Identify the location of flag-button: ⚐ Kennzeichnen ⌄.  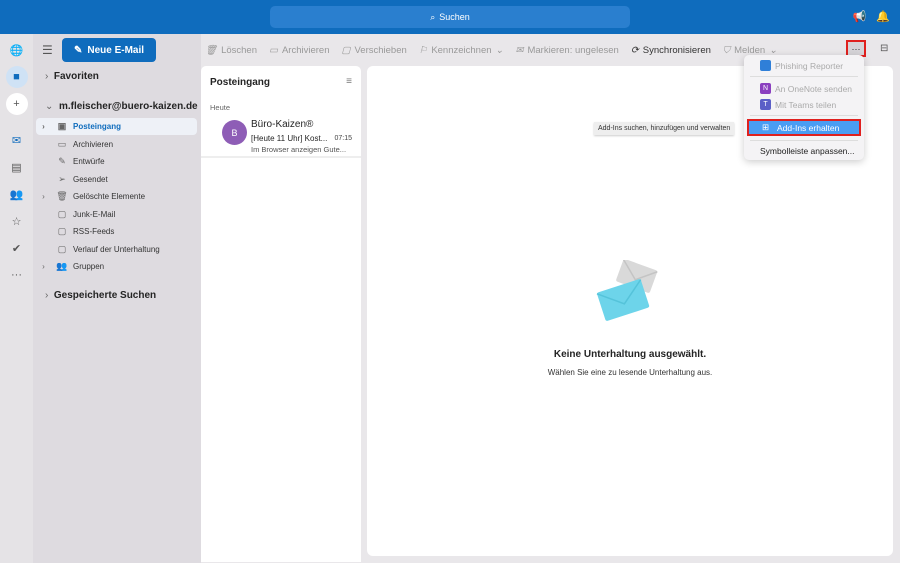
(461, 50).